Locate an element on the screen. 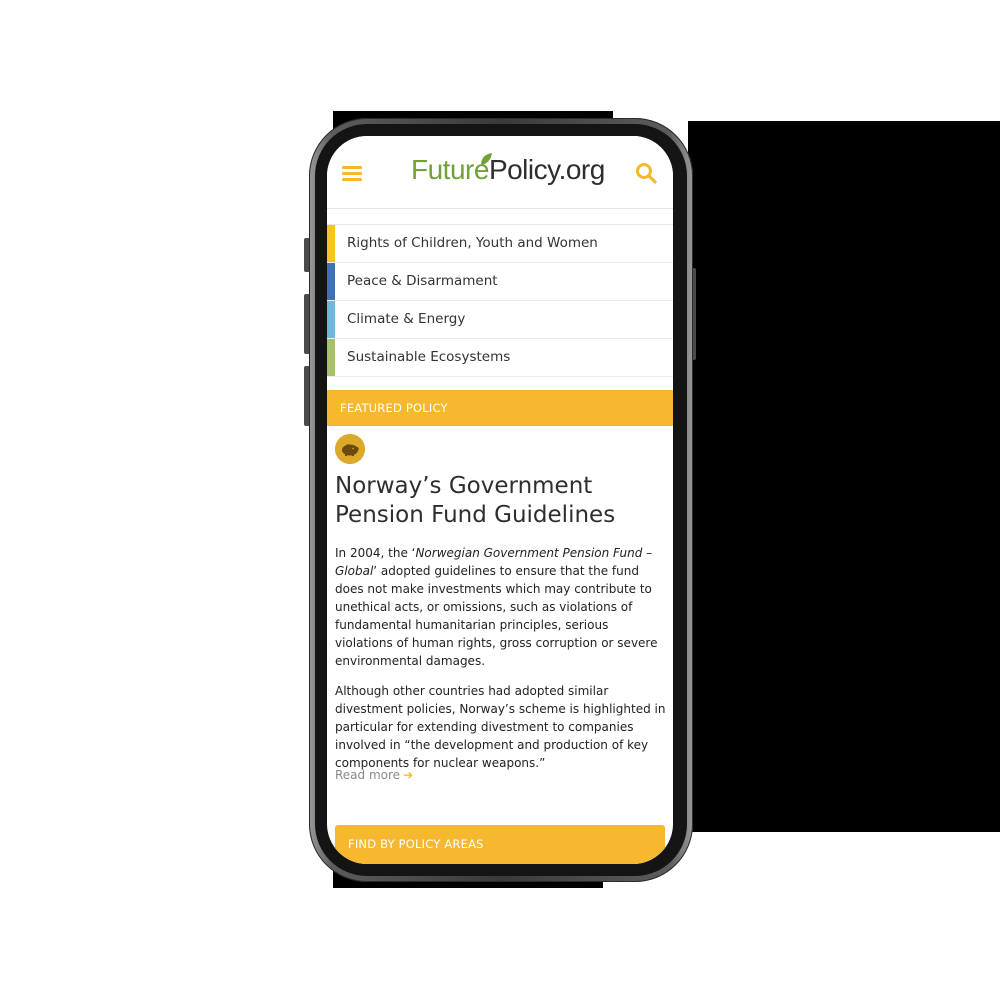 This screenshot has height=1000, width=1000. category-item-ecosystems: Sustainable Ecosystems is located at coordinates (500, 358).